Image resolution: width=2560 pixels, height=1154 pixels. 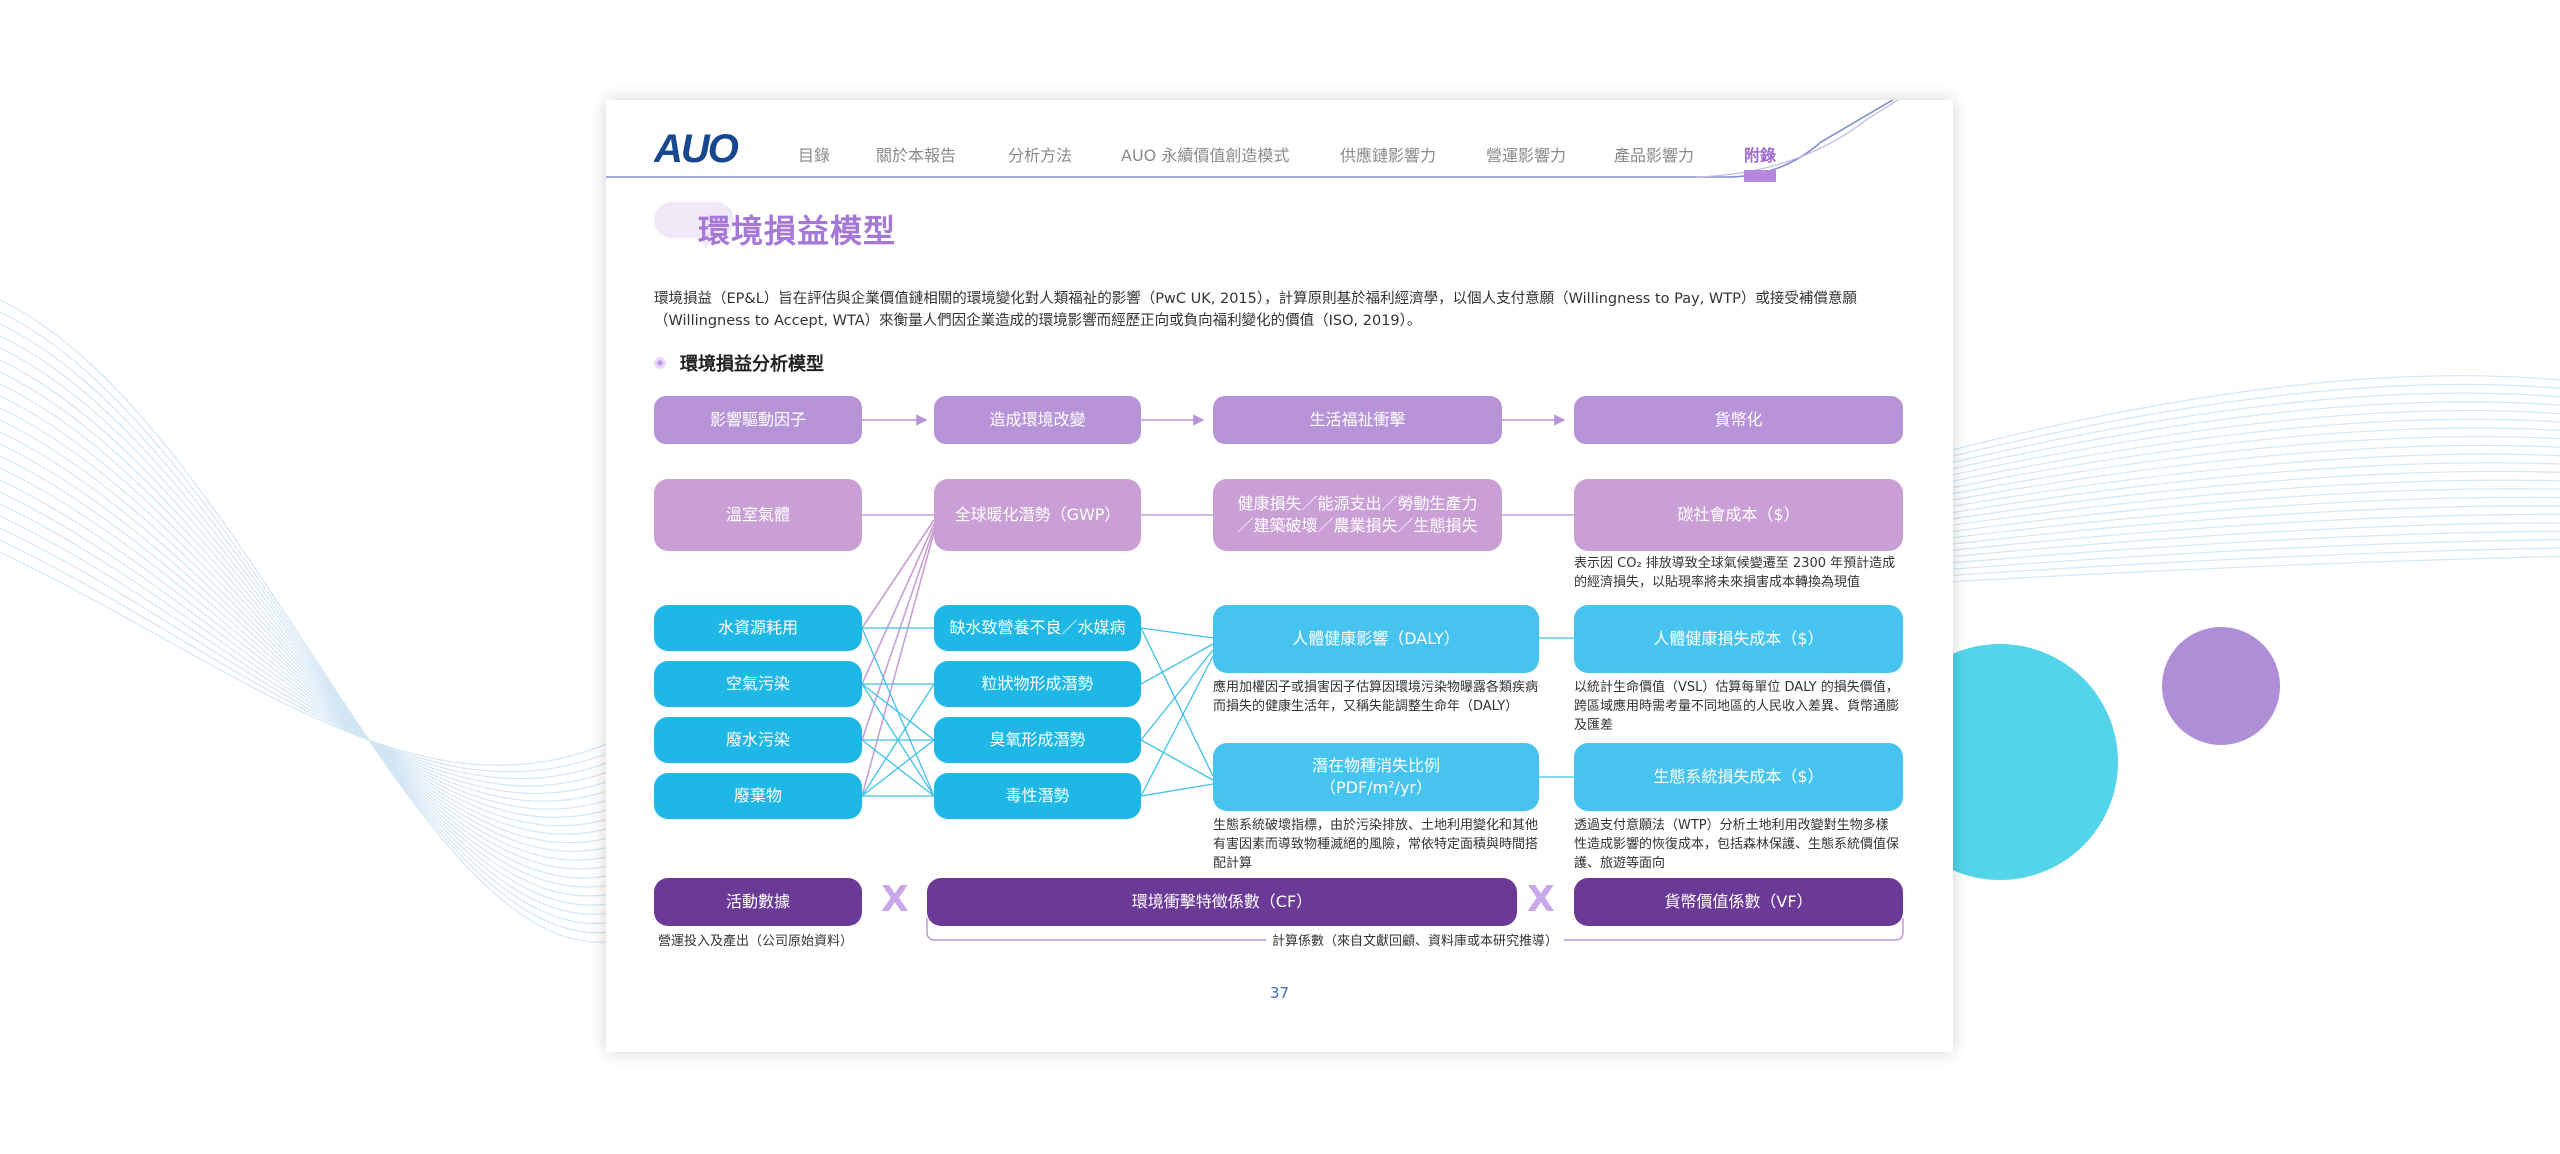 I want to click on change-particulate: 粒狀物形成潛勢, so click(x=1037, y=684).